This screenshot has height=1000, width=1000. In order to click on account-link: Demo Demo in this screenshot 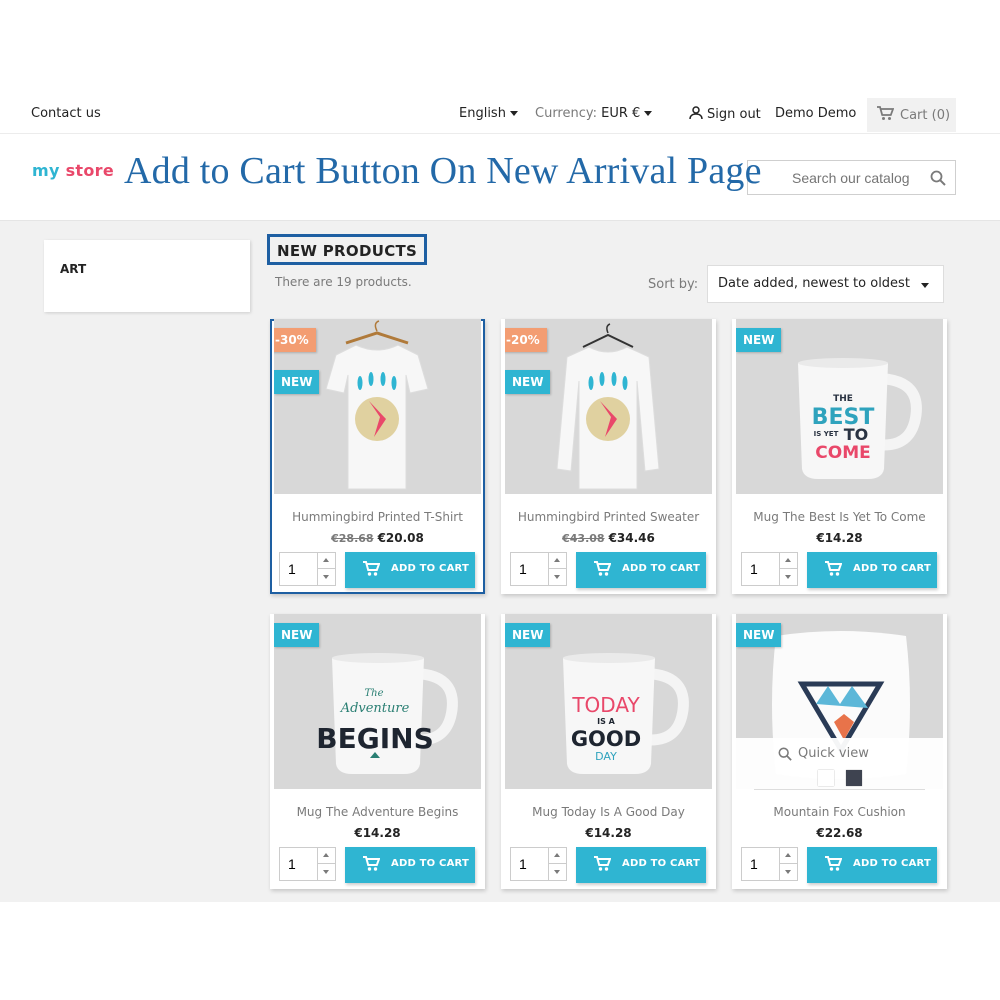, I will do `click(815, 113)`.